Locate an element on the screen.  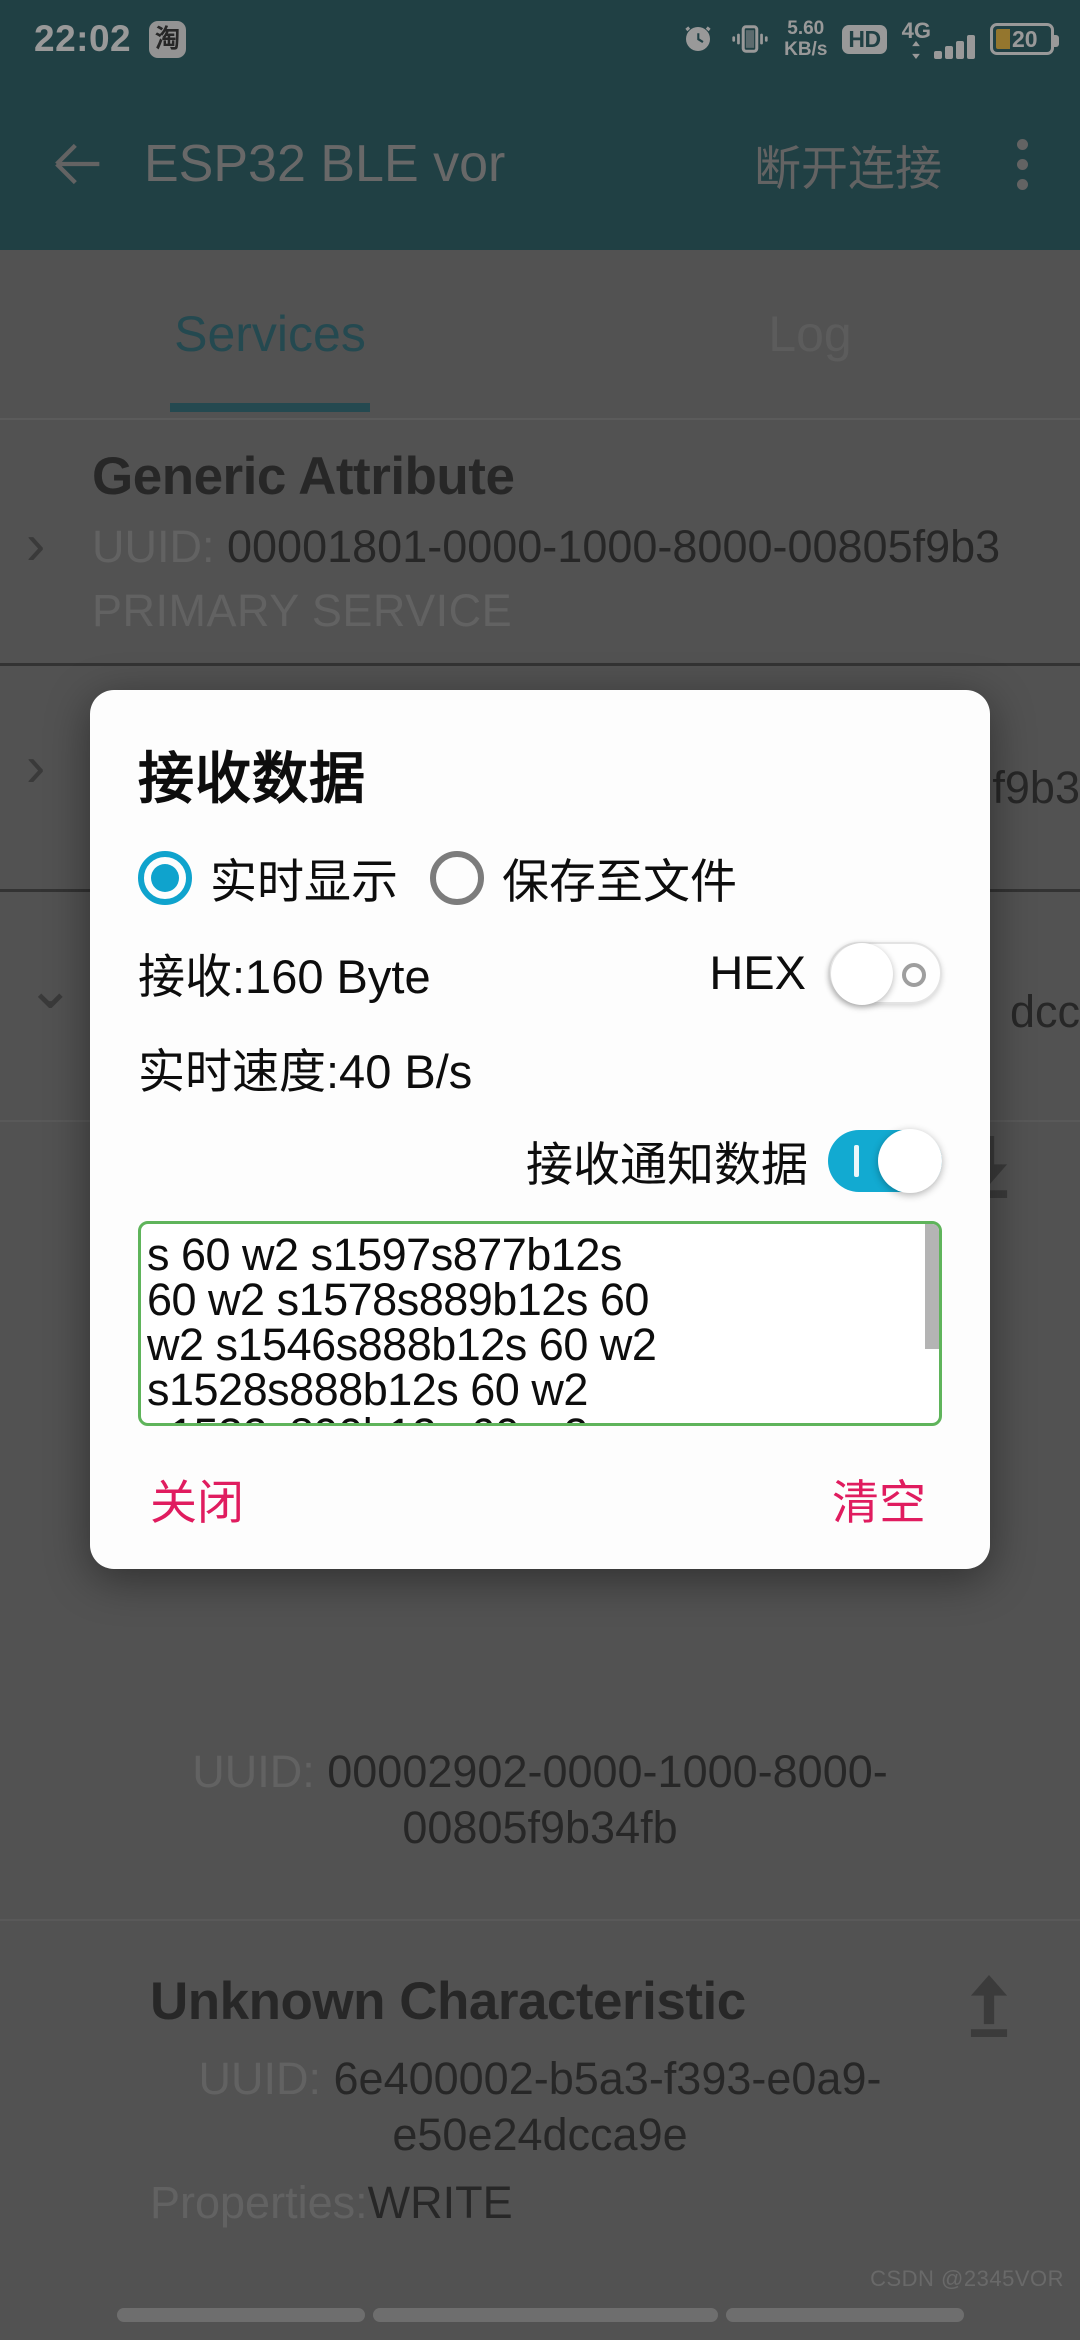
dialog-title: 接收数据 is located at coordinates (252, 778).